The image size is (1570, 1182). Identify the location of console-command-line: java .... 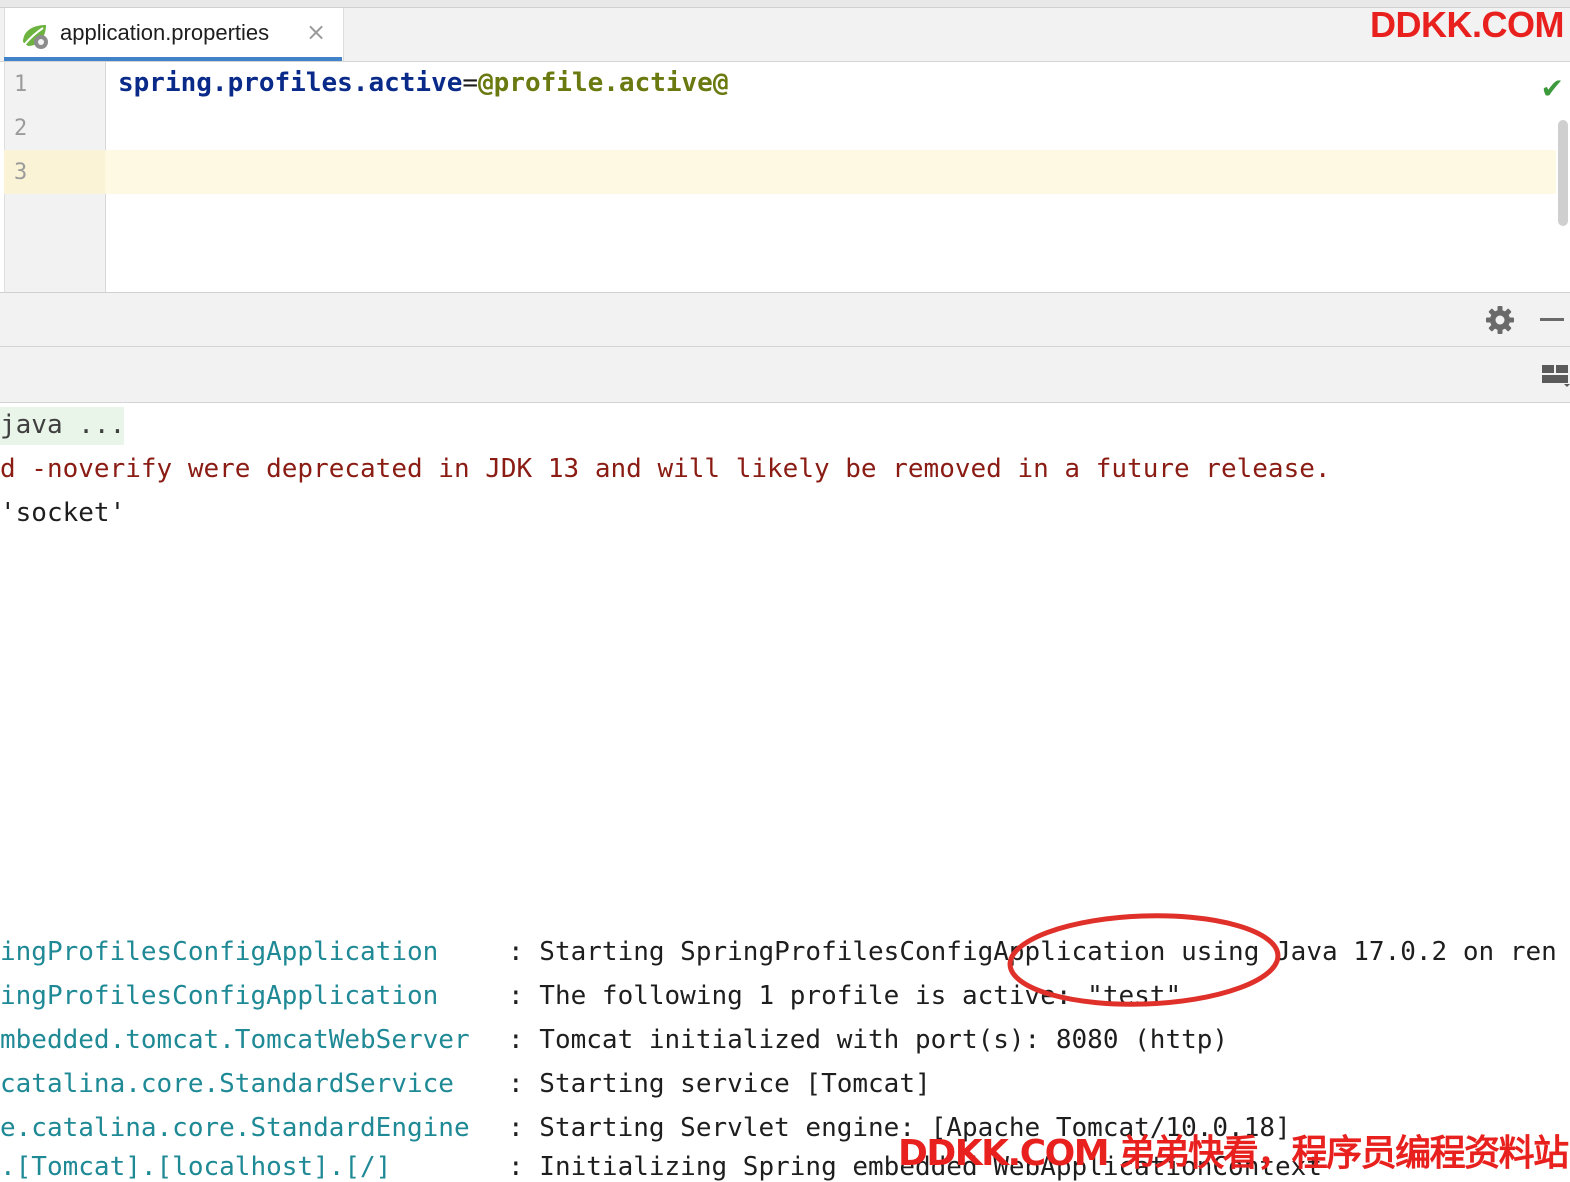
(63, 425).